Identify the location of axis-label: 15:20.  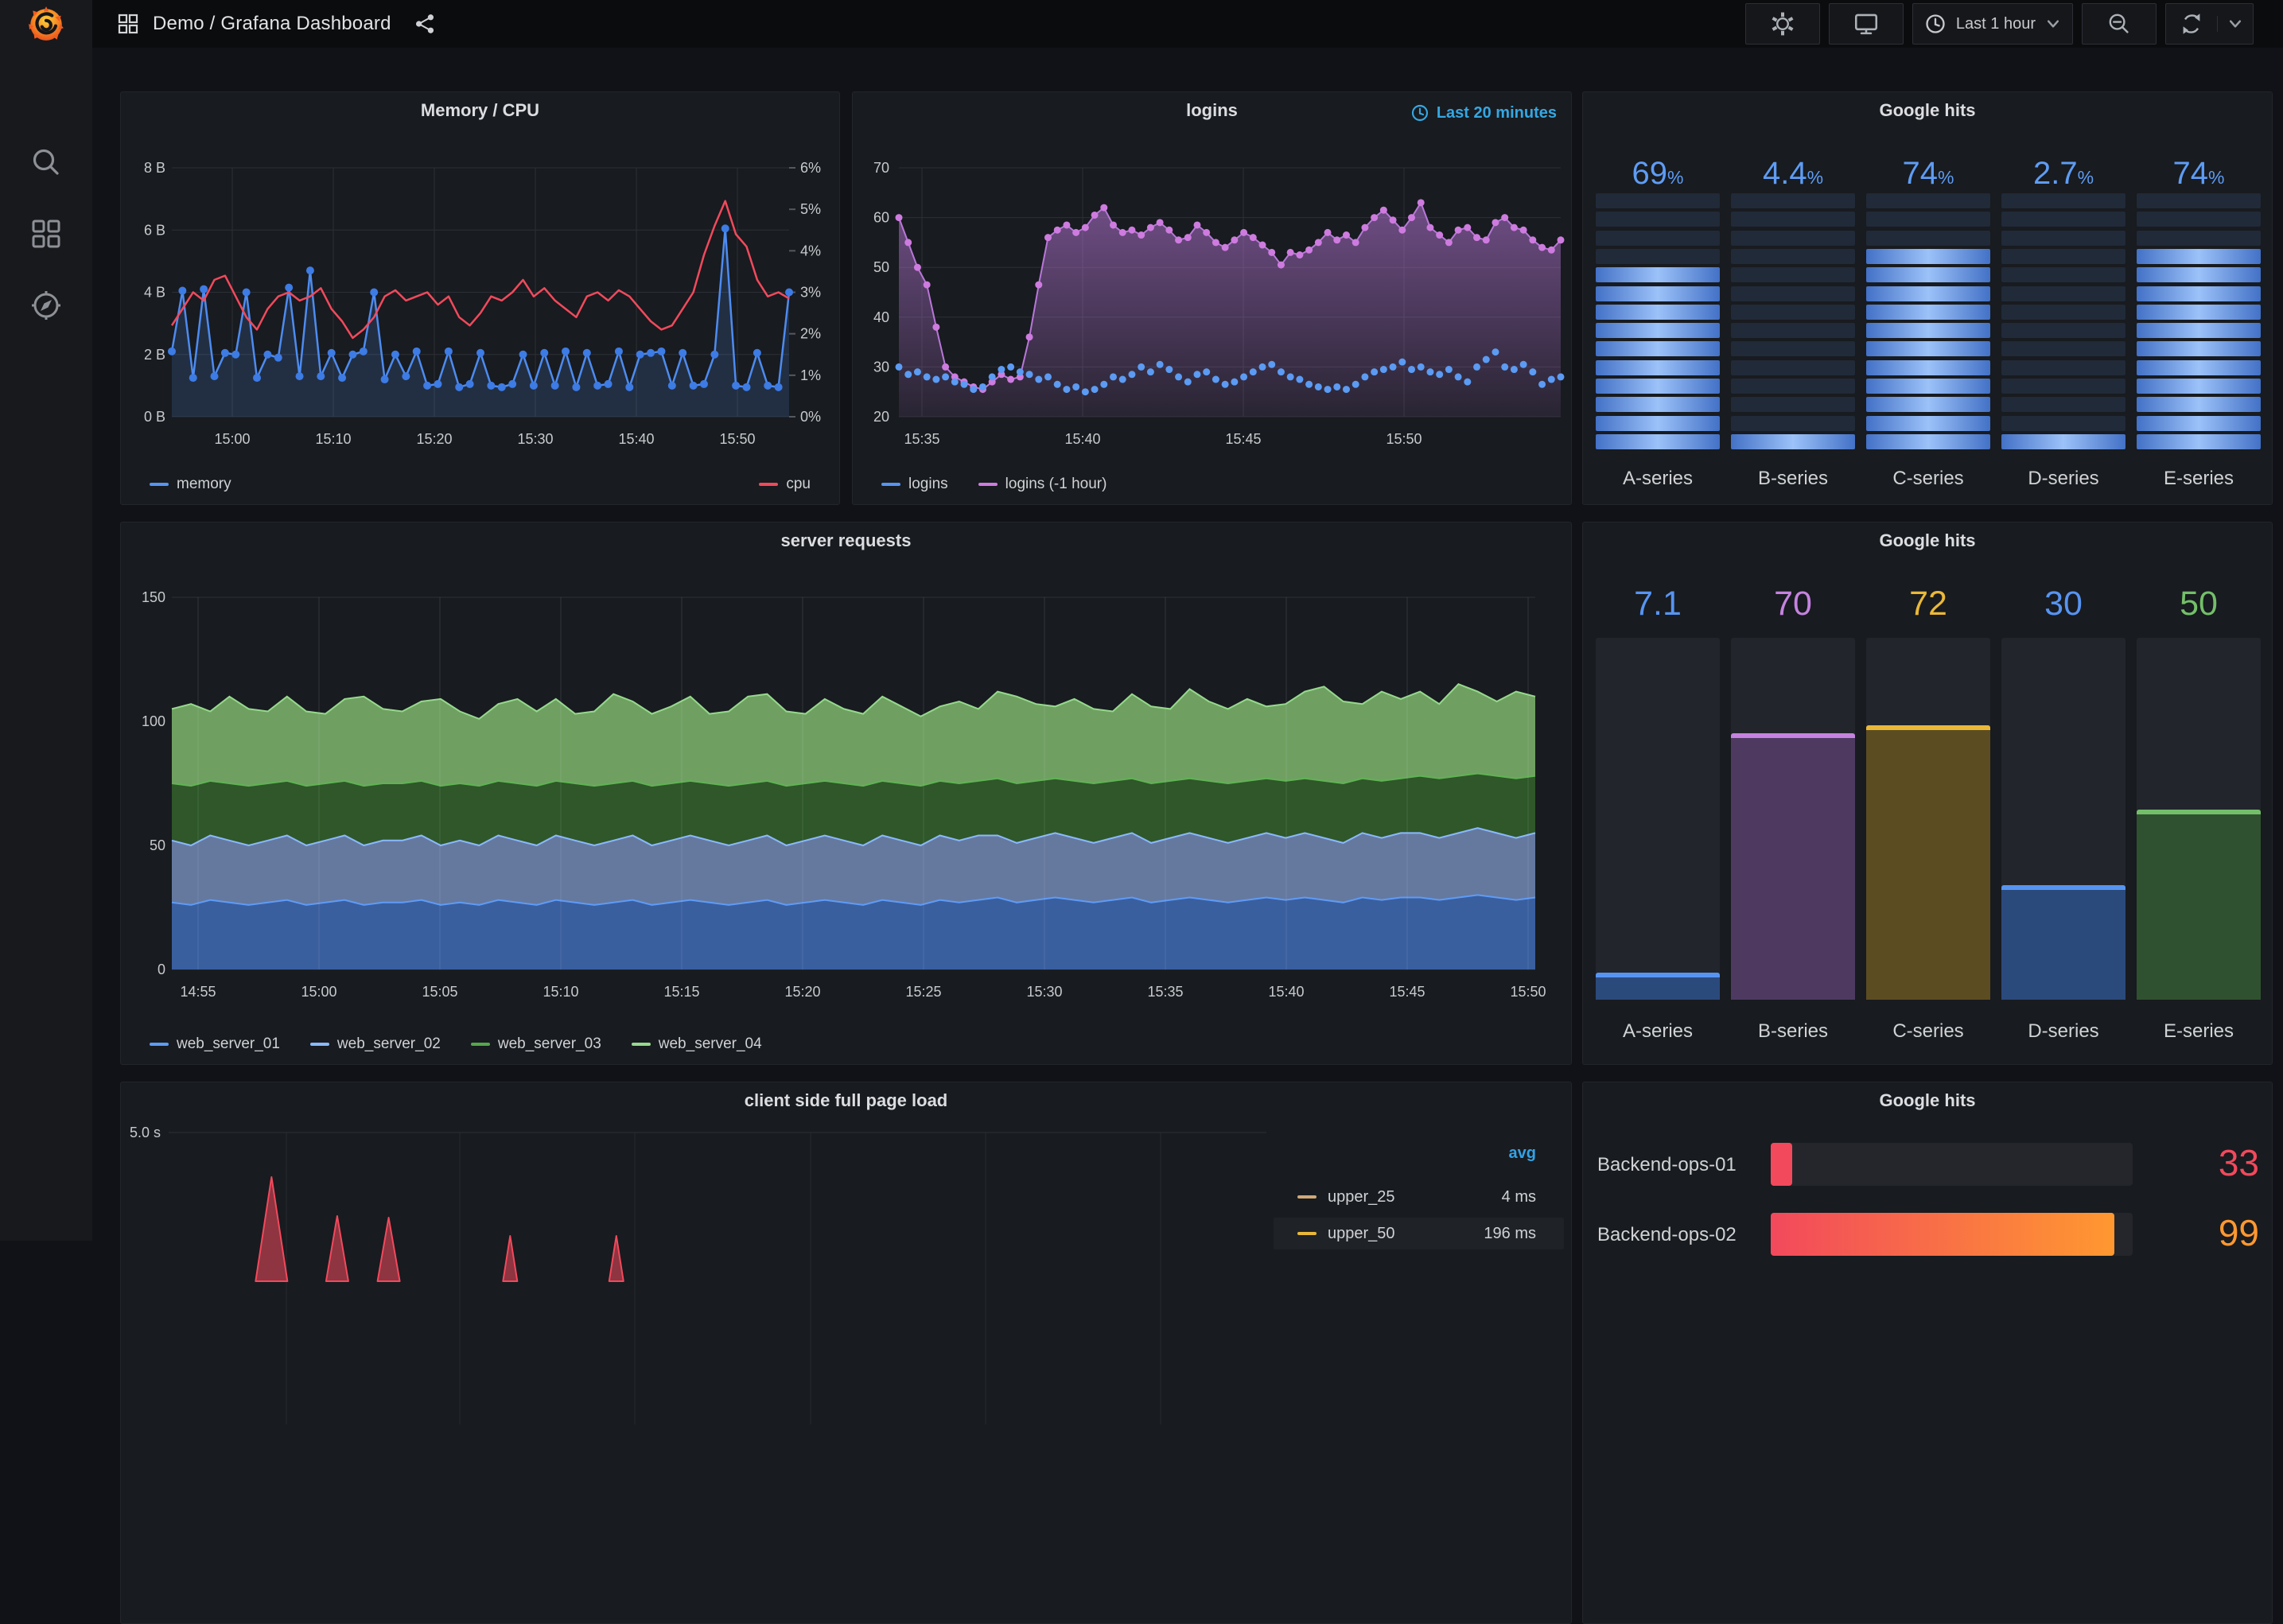
(434, 439).